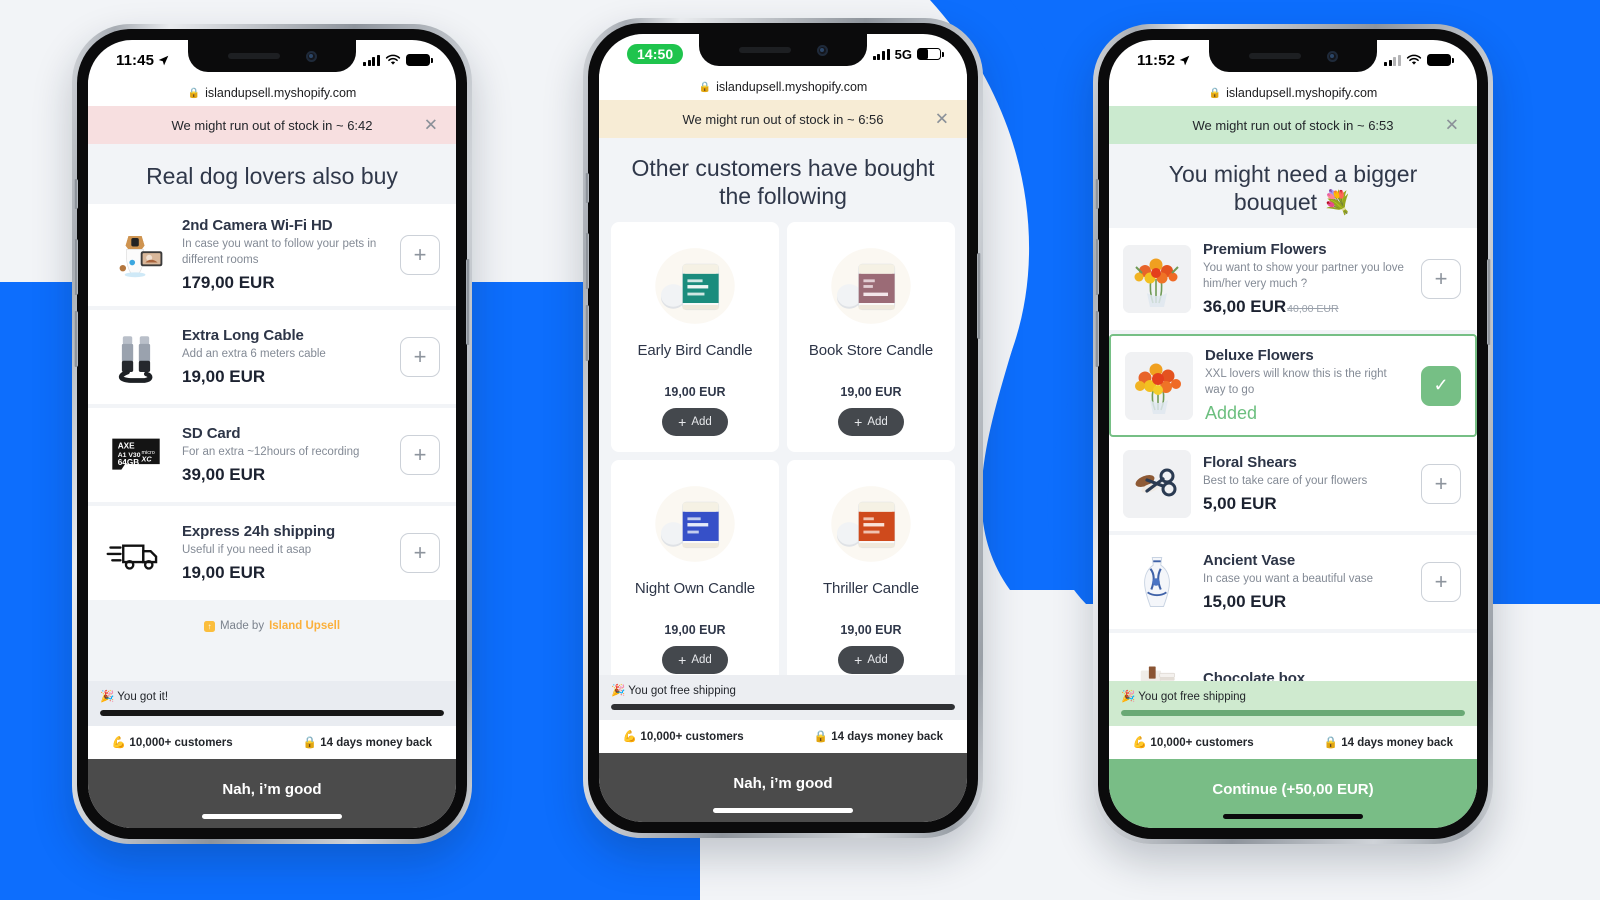  Describe the element at coordinates (259, 531) in the screenshot. I see `product-title: Express 24h shipping` at that location.